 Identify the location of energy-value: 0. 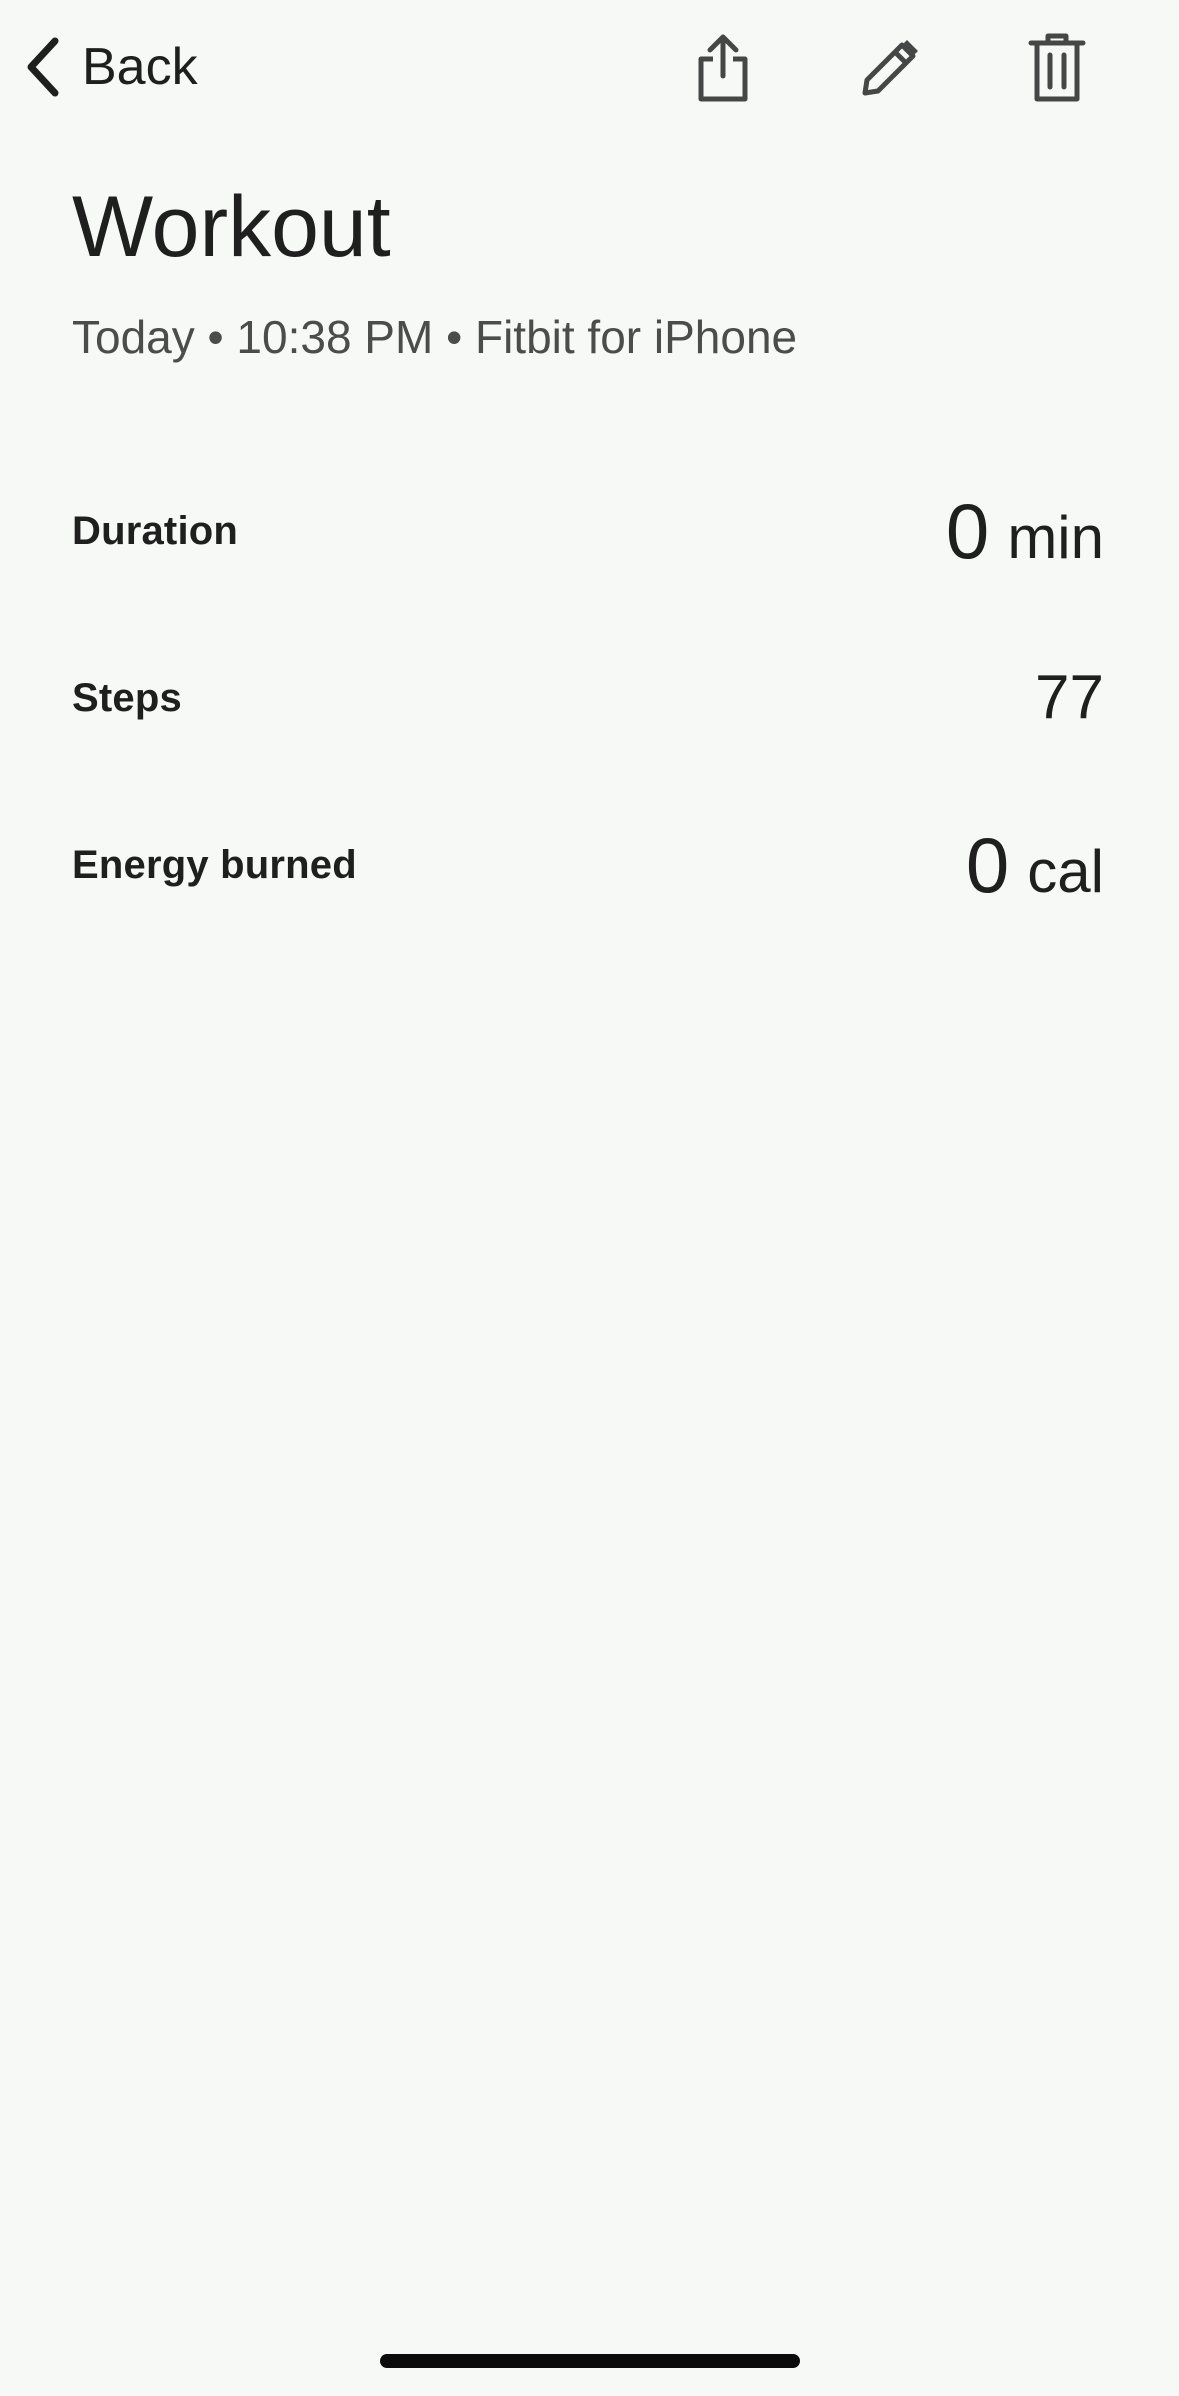
(987, 865).